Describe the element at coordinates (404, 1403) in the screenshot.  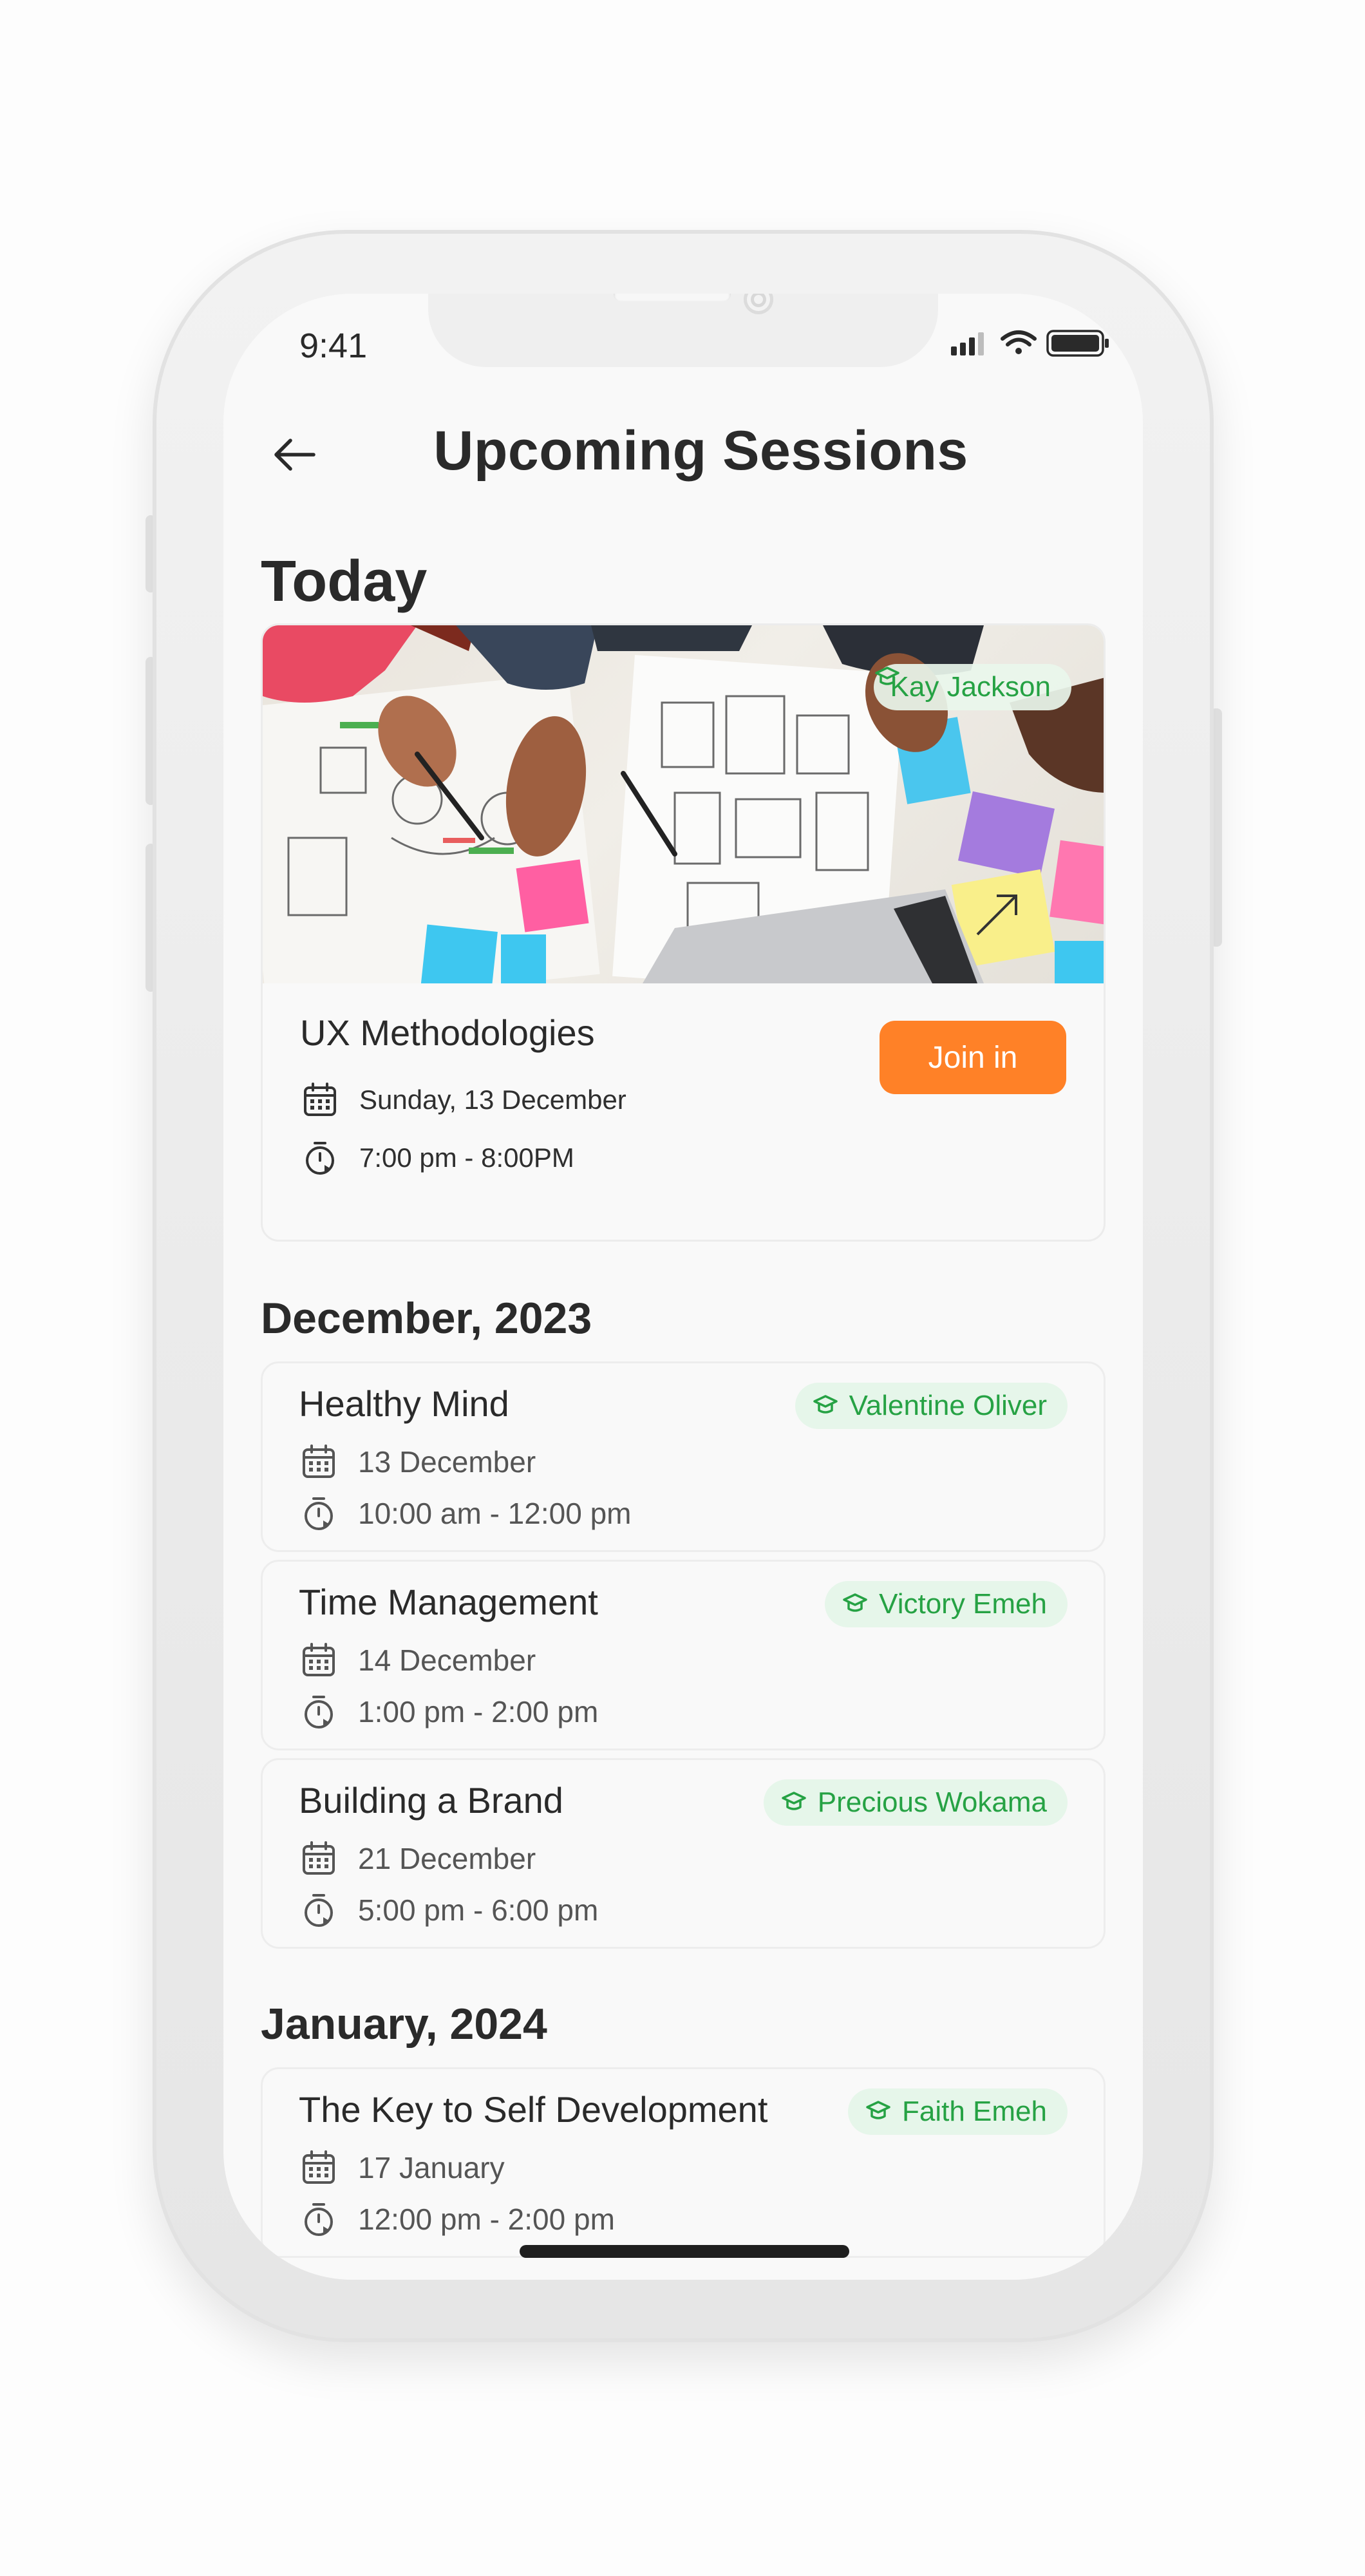
I see `session-title: Healthy Mind` at that location.